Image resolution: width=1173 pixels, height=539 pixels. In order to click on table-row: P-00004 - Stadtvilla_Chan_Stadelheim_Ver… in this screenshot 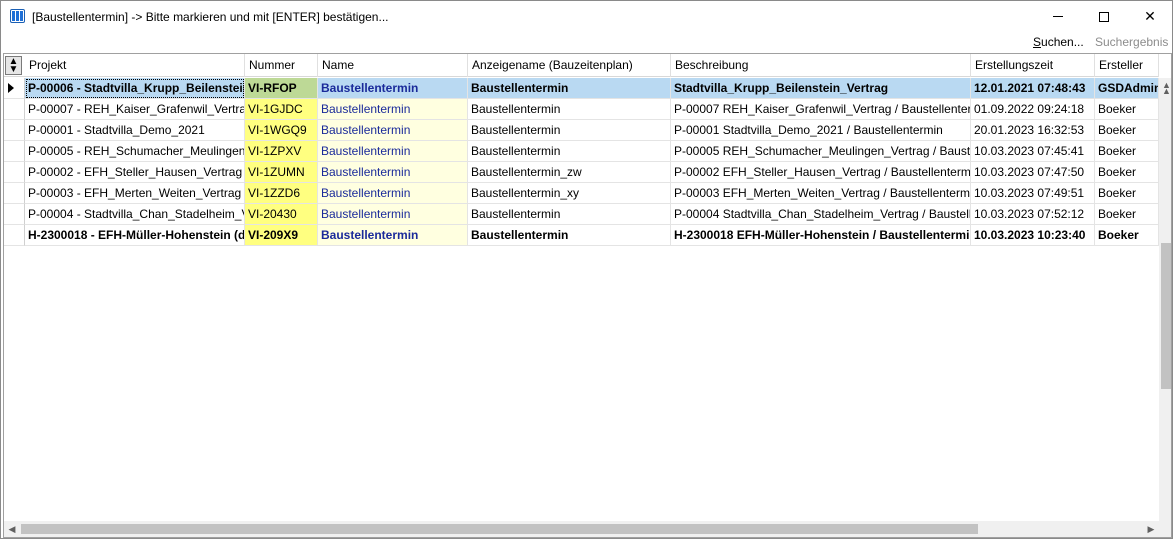, I will do `click(581, 214)`.